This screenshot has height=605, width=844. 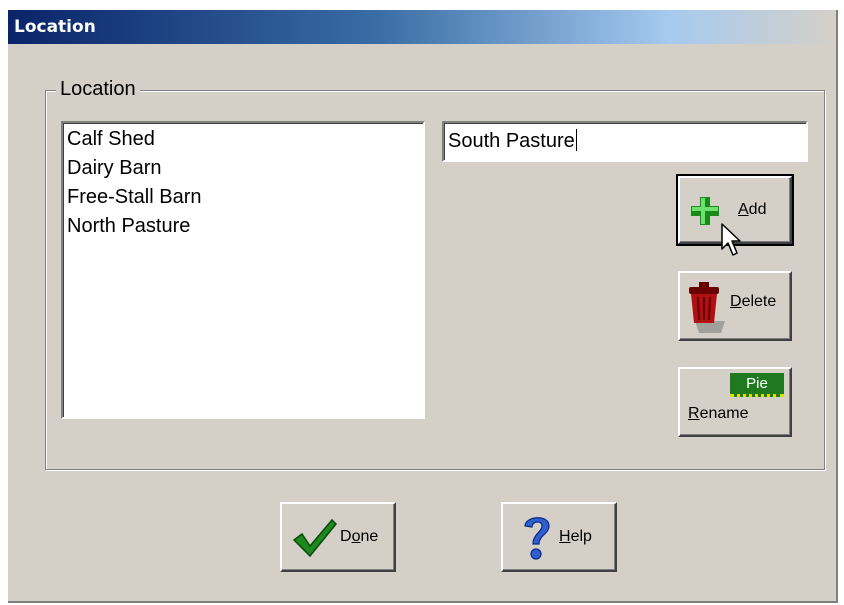 What do you see at coordinates (243, 197) in the screenshot?
I see `list-item: Free-Stall Barn` at bounding box center [243, 197].